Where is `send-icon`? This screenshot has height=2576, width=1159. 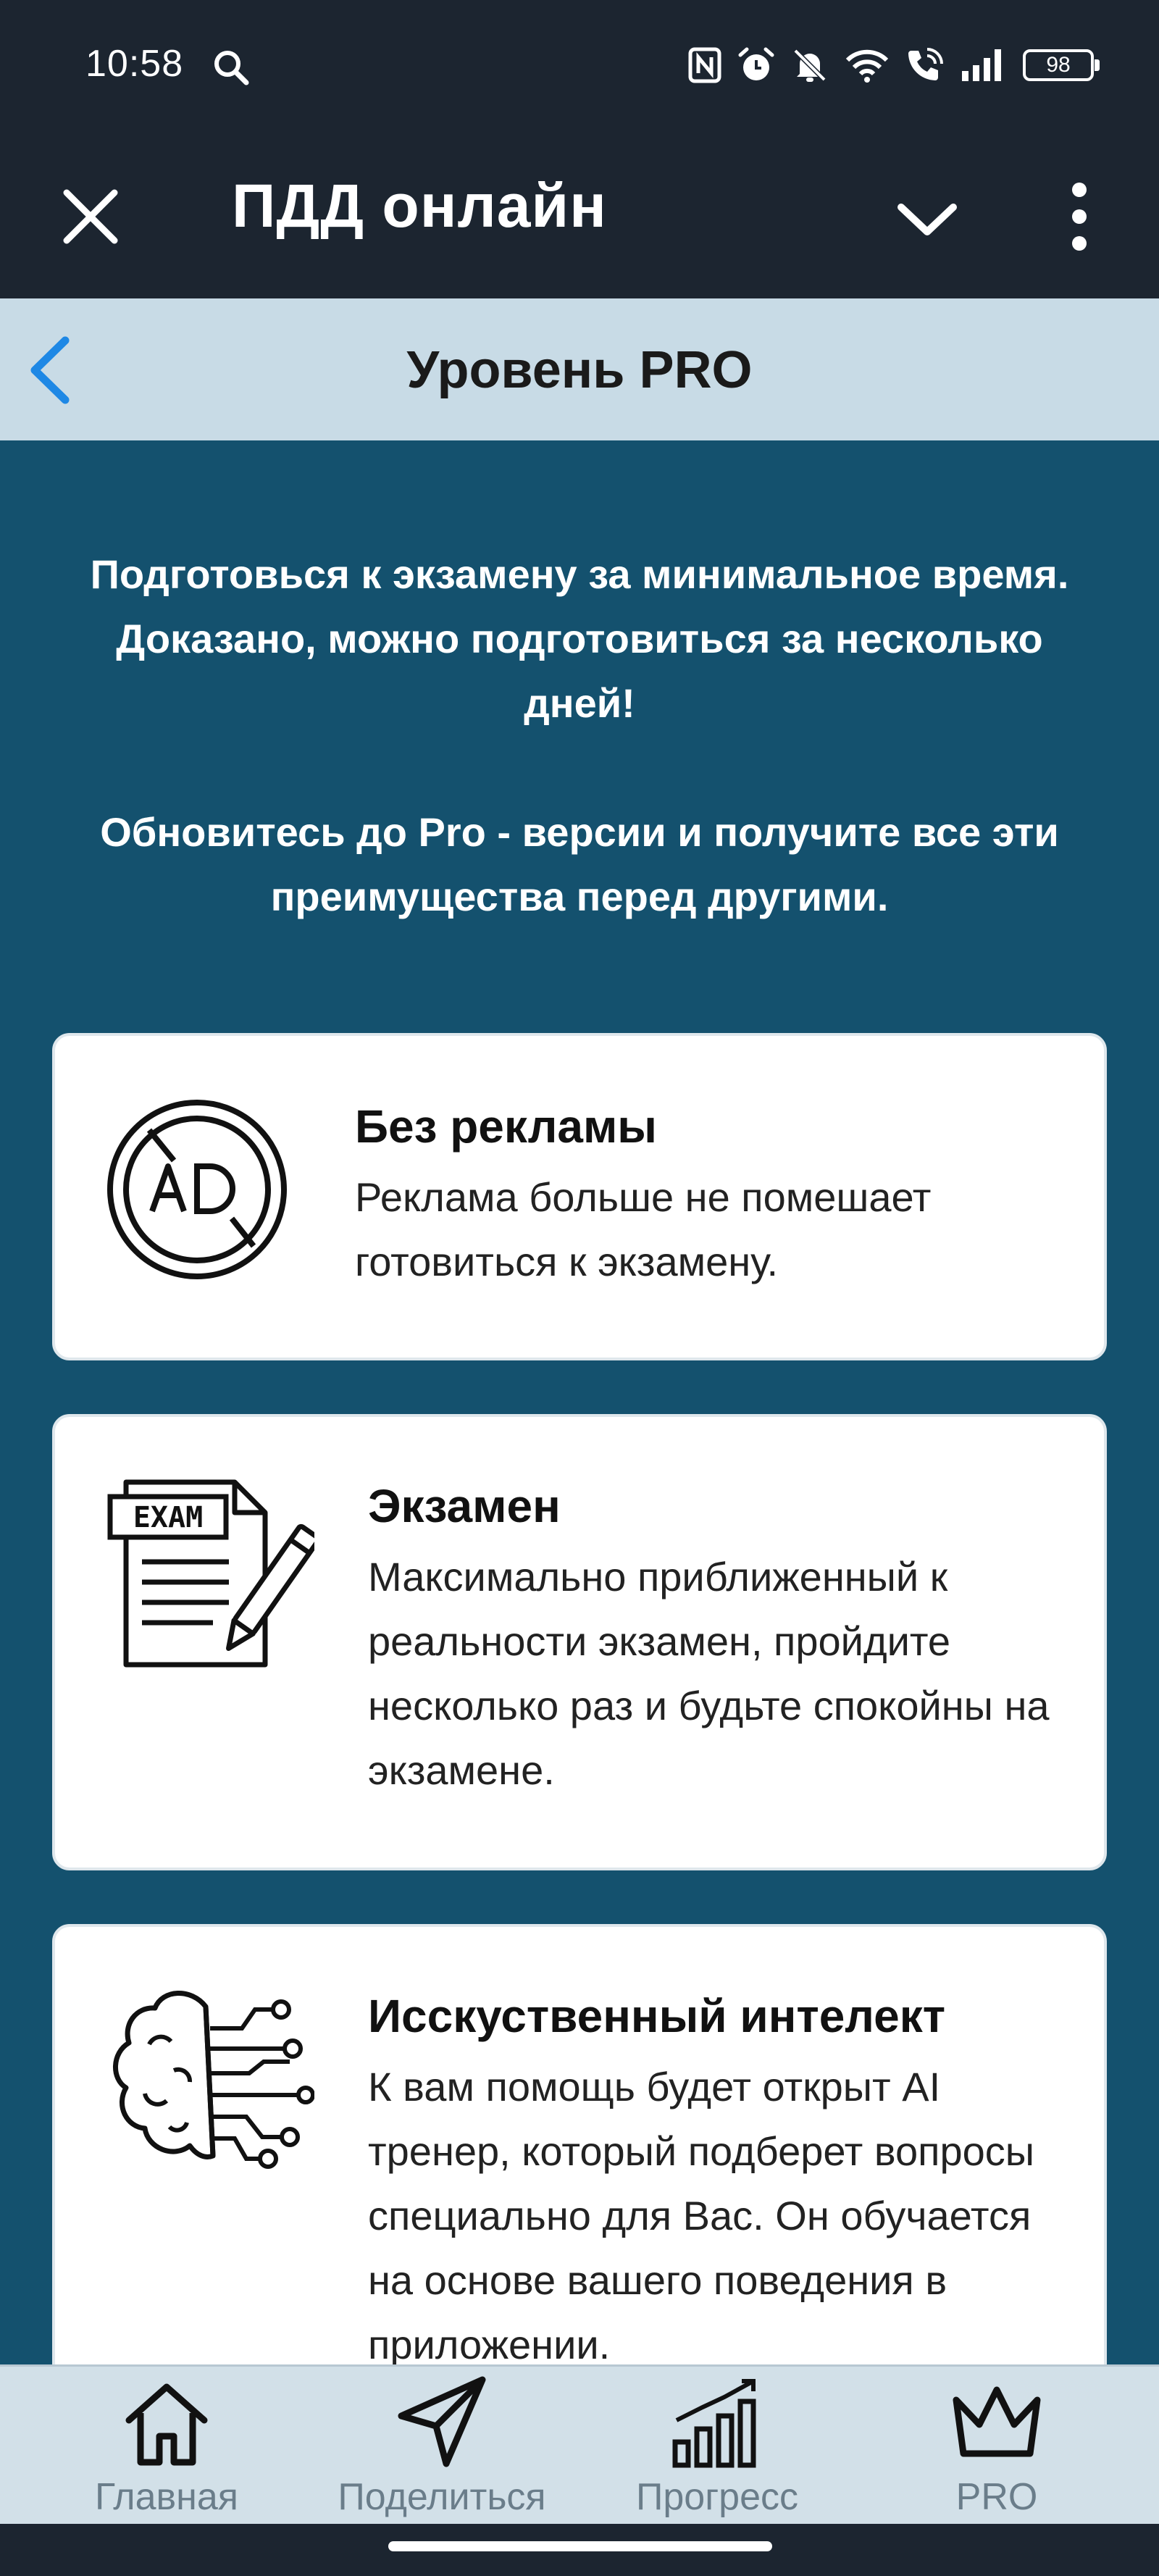 send-icon is located at coordinates (442, 2421).